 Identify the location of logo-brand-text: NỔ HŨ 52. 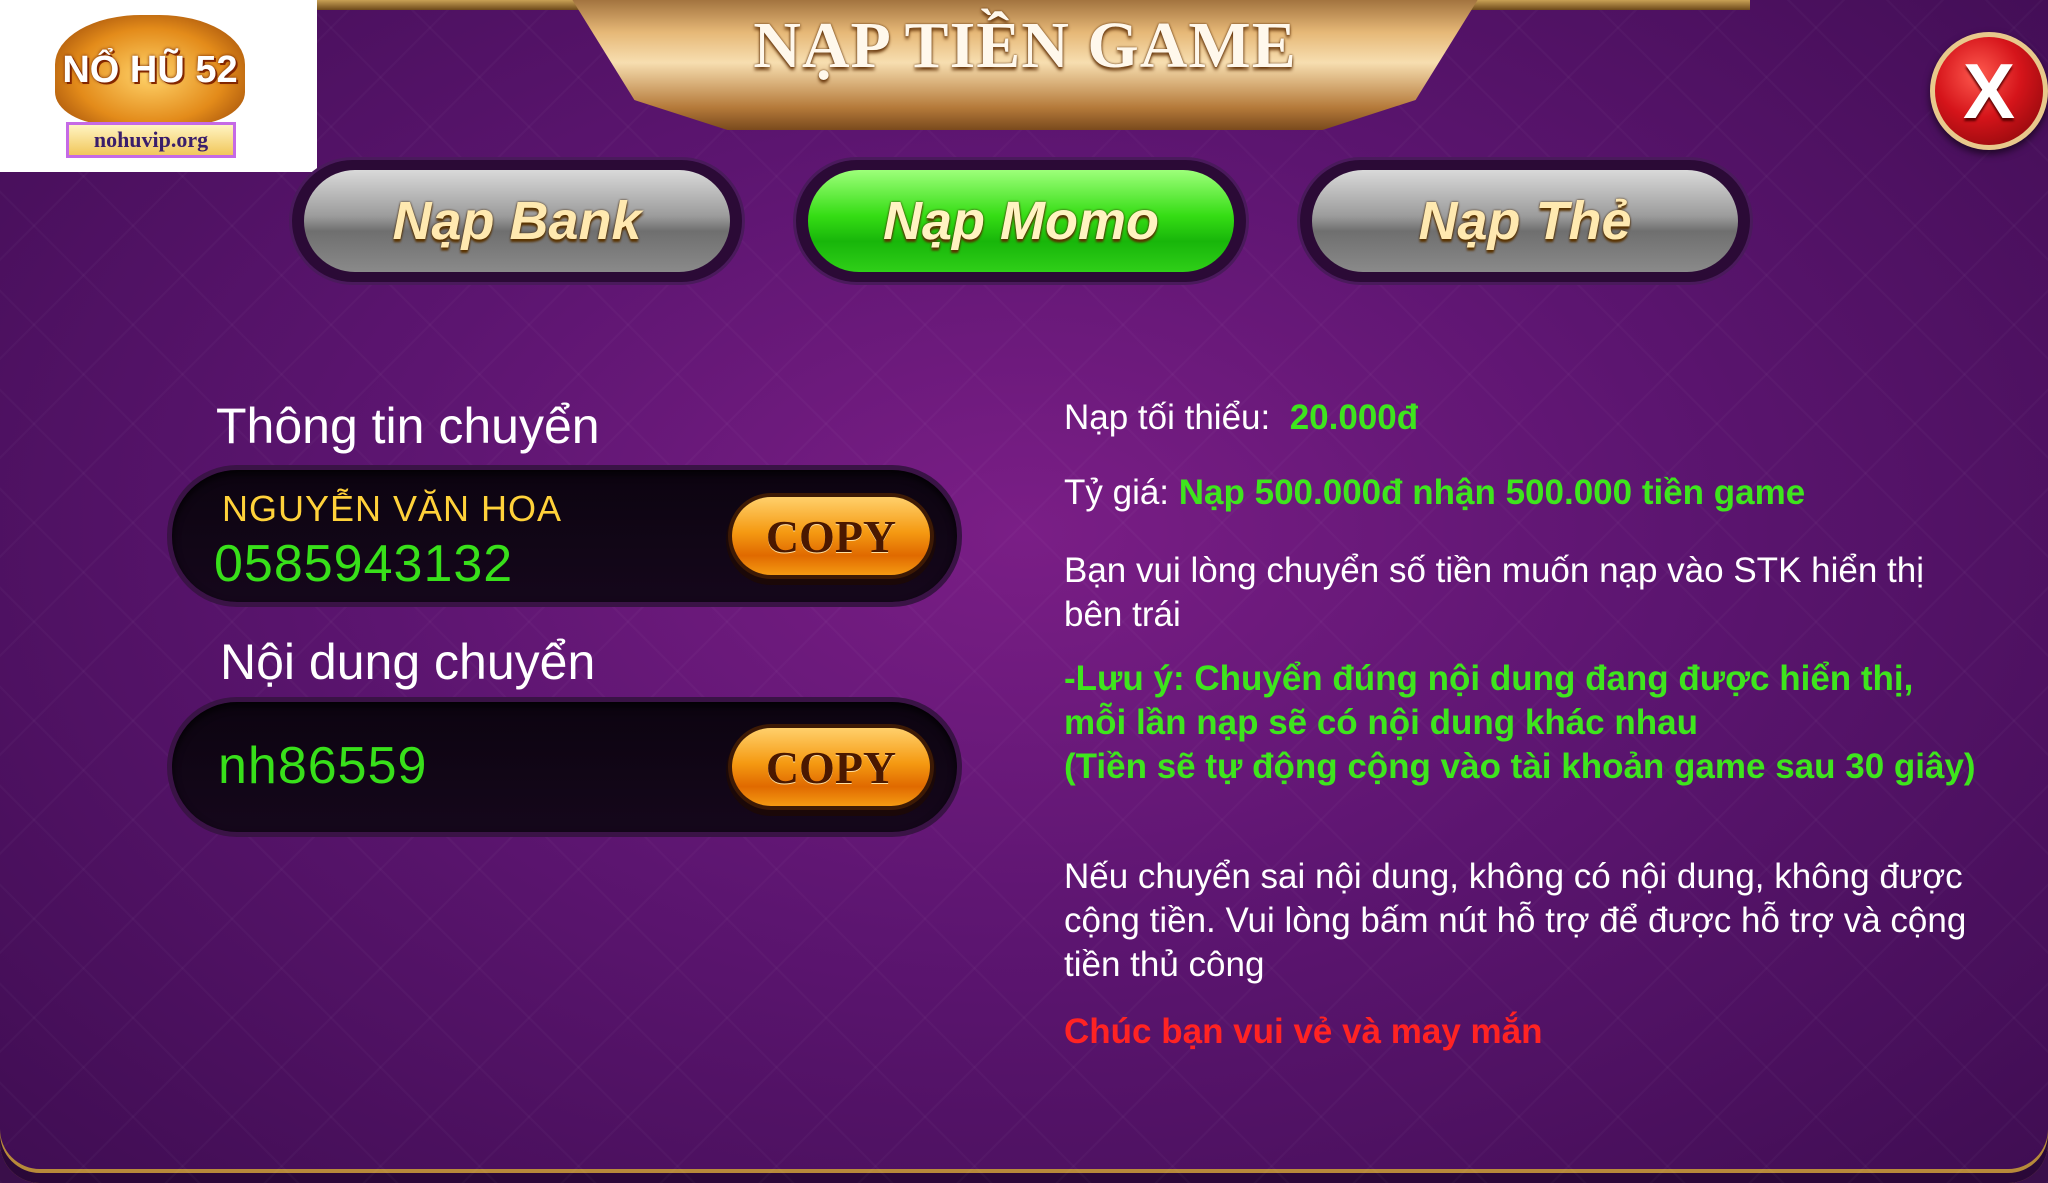
(150, 69).